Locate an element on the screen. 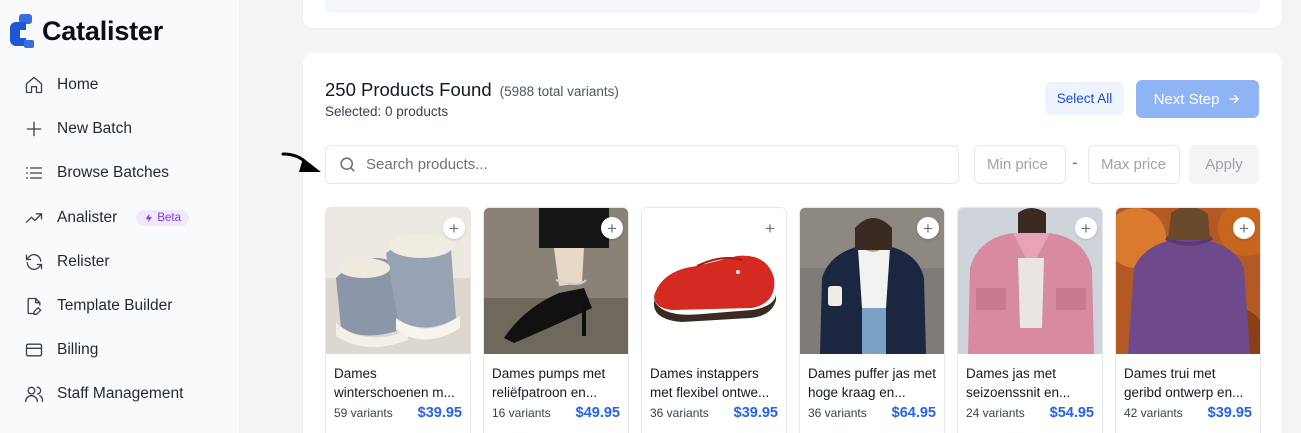 The width and height of the screenshot is (1301, 433). sidebar-item-staff-management: Staff Management is located at coordinates (120, 394).